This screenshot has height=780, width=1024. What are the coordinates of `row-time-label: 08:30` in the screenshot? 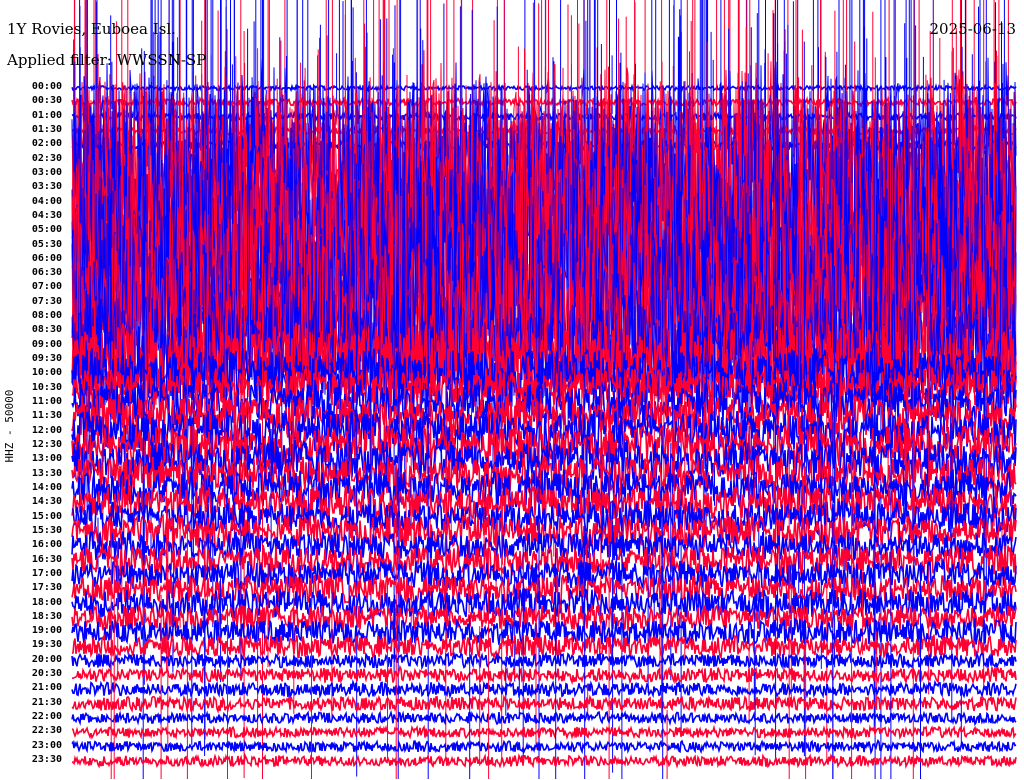 It's located at (46, 330).